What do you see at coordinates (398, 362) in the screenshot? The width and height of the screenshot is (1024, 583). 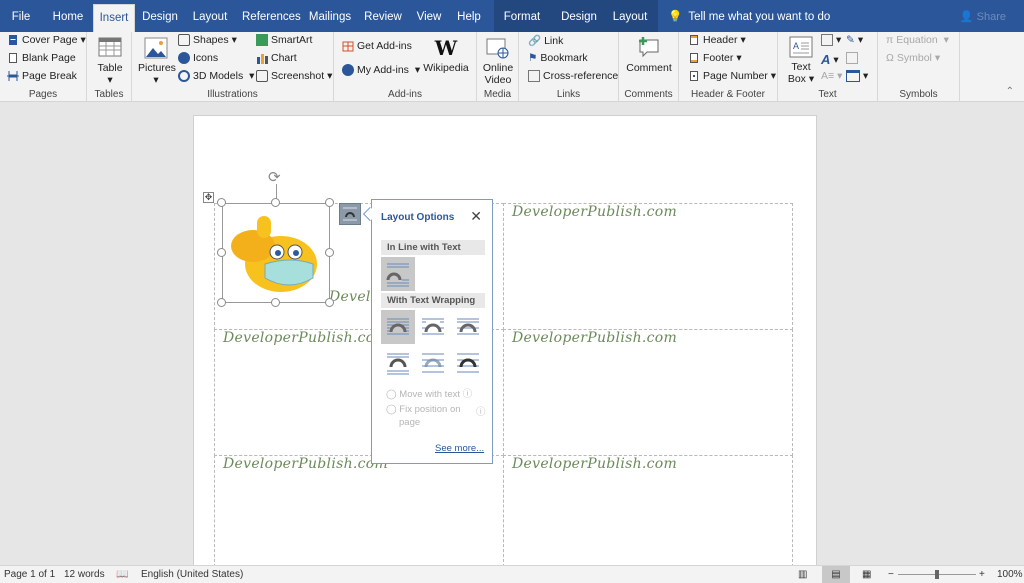 I see `wrap-option-top-bottom` at bounding box center [398, 362].